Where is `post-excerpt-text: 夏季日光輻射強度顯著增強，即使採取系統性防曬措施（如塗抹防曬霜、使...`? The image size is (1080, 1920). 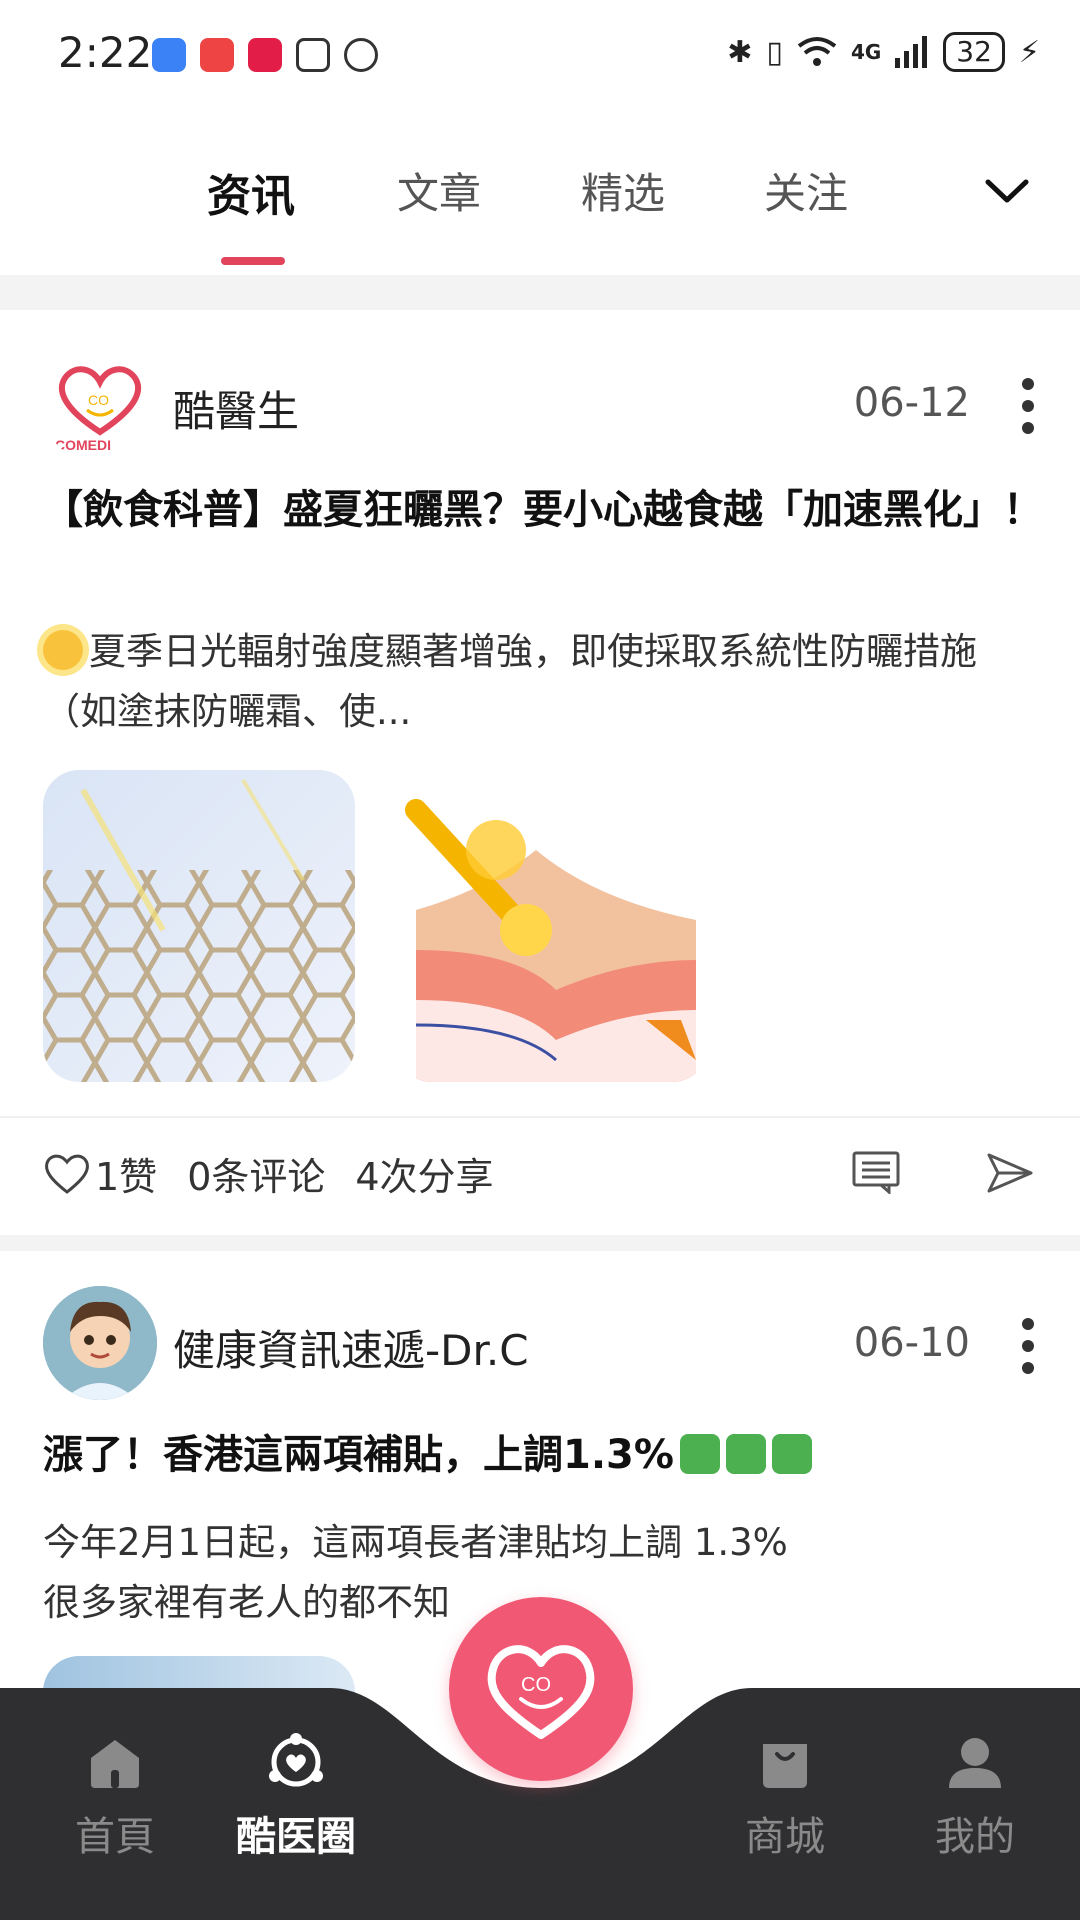
post-excerpt-text: 夏季日光輻射強度顯著增強，即使採取系統性防曬措施（如塗抹防曬霜、使... is located at coordinates (510, 681).